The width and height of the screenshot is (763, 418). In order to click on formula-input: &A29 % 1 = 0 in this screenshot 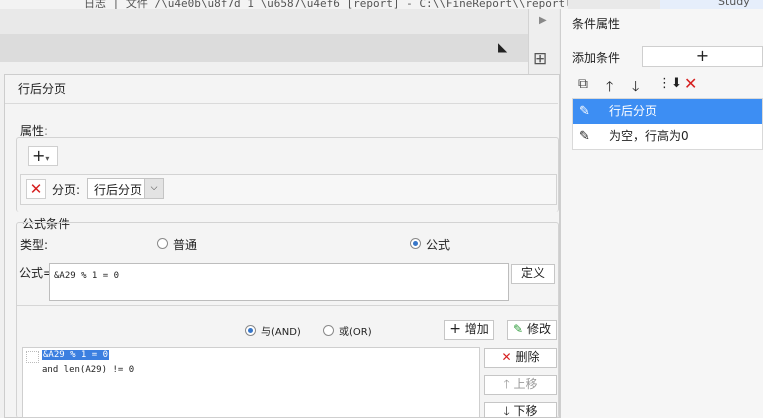, I will do `click(279, 282)`.